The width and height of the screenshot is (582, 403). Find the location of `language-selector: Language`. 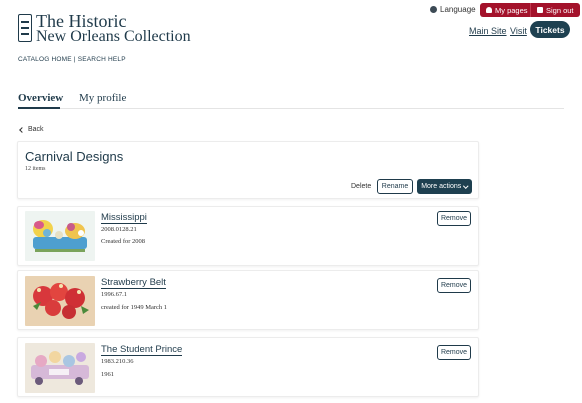

language-selector: Language is located at coordinates (453, 9).